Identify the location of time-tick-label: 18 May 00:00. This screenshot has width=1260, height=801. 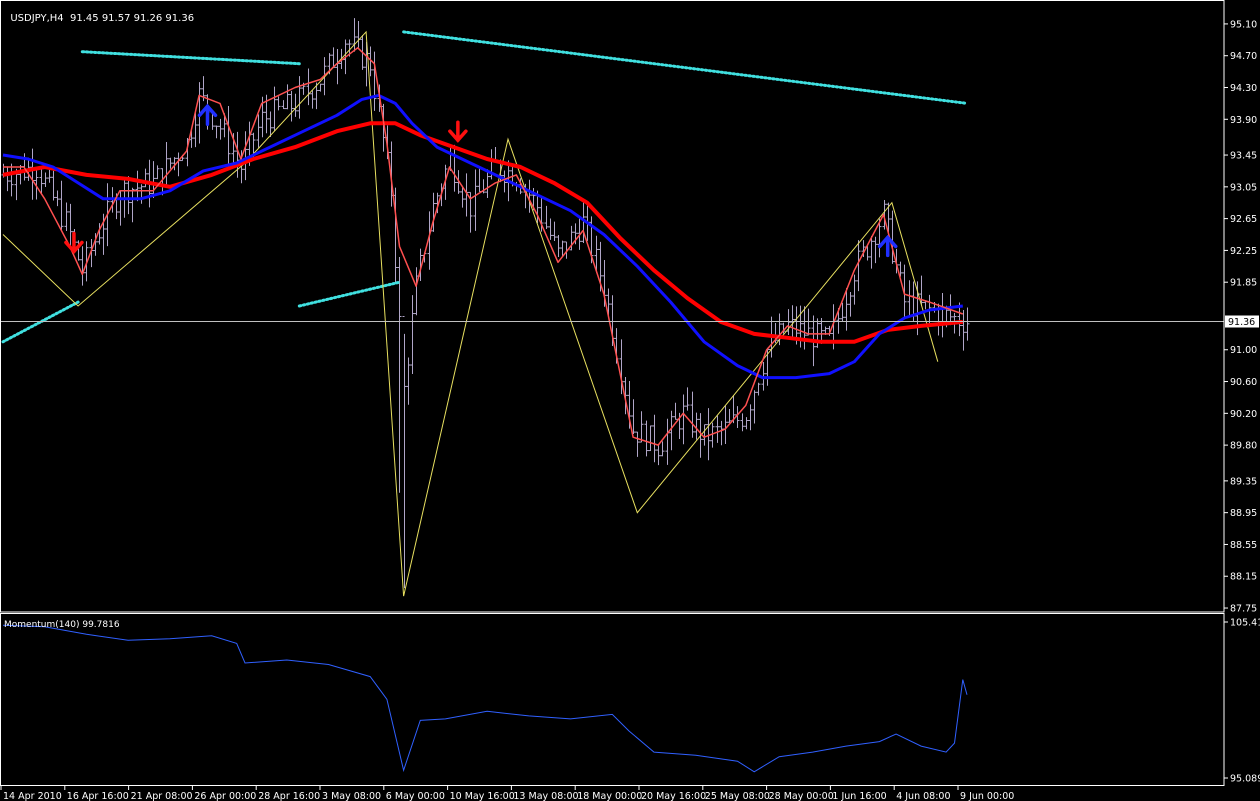
(609, 796).